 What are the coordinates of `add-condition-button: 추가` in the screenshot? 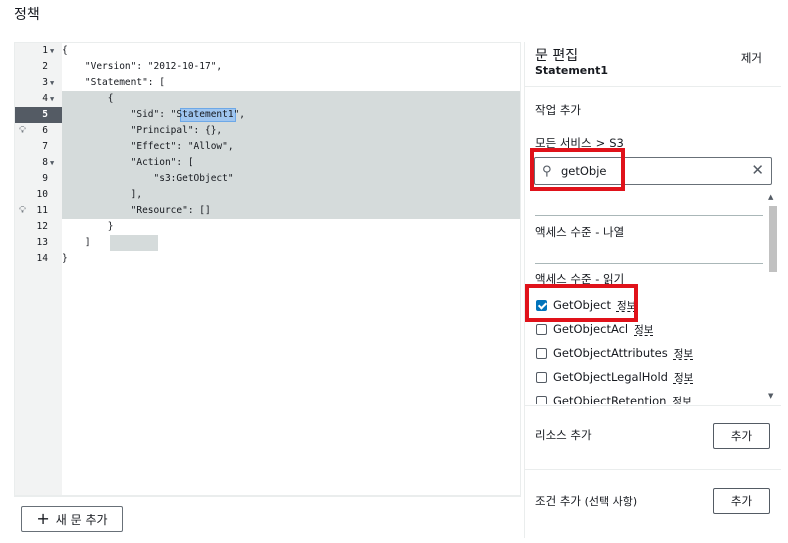 It's located at (741, 501).